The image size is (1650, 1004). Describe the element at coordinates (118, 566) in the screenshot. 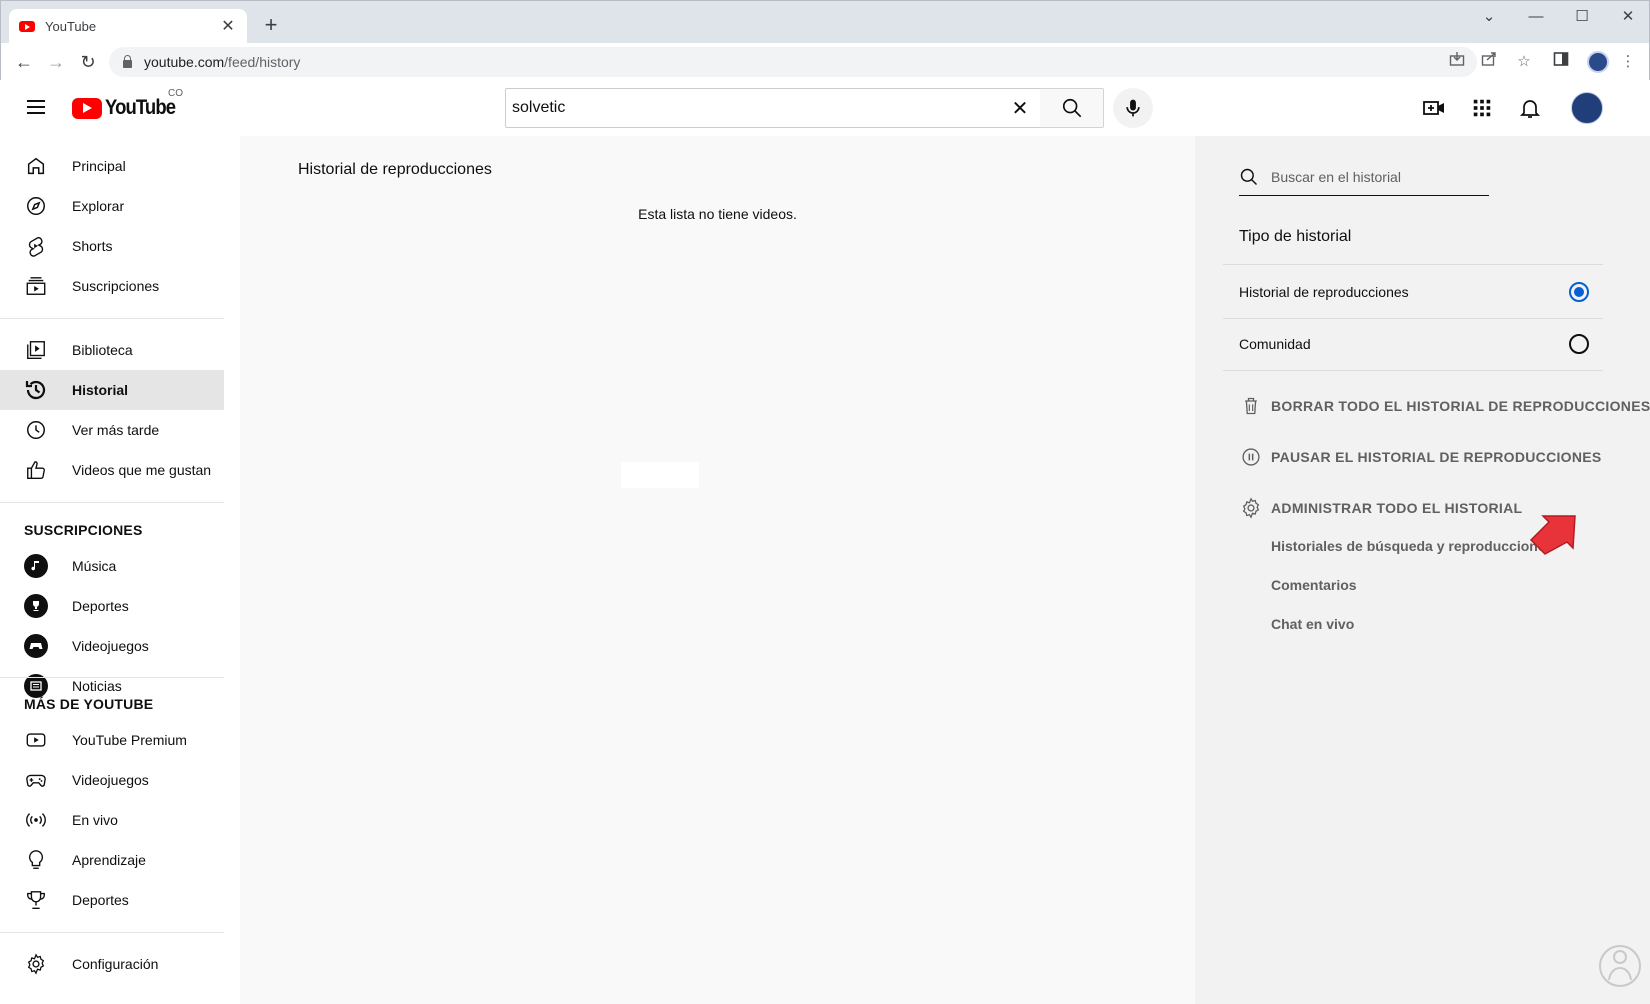

I see `guide-item-musica: Música` at that location.